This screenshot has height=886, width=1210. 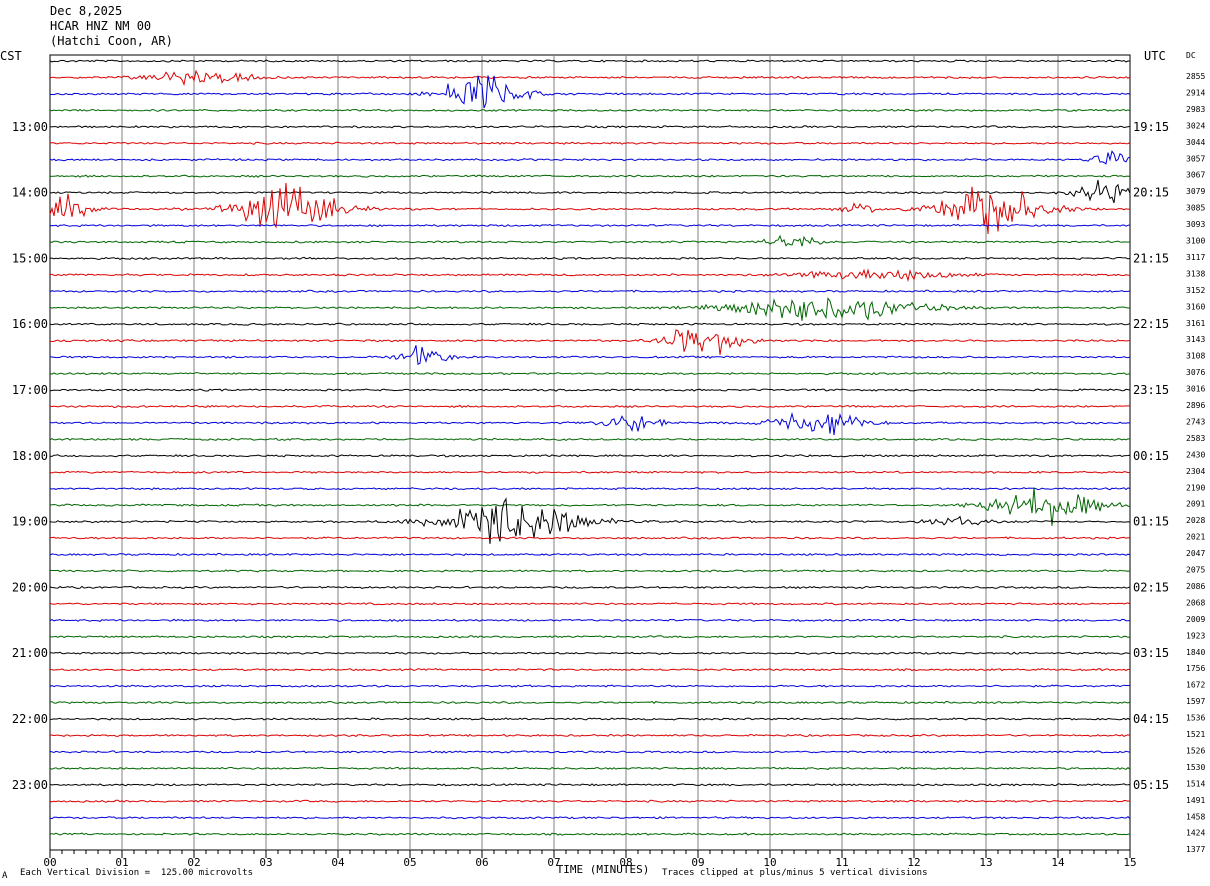 What do you see at coordinates (30, 653) in the screenshot?
I see `cst-hour-label: 21:00` at bounding box center [30, 653].